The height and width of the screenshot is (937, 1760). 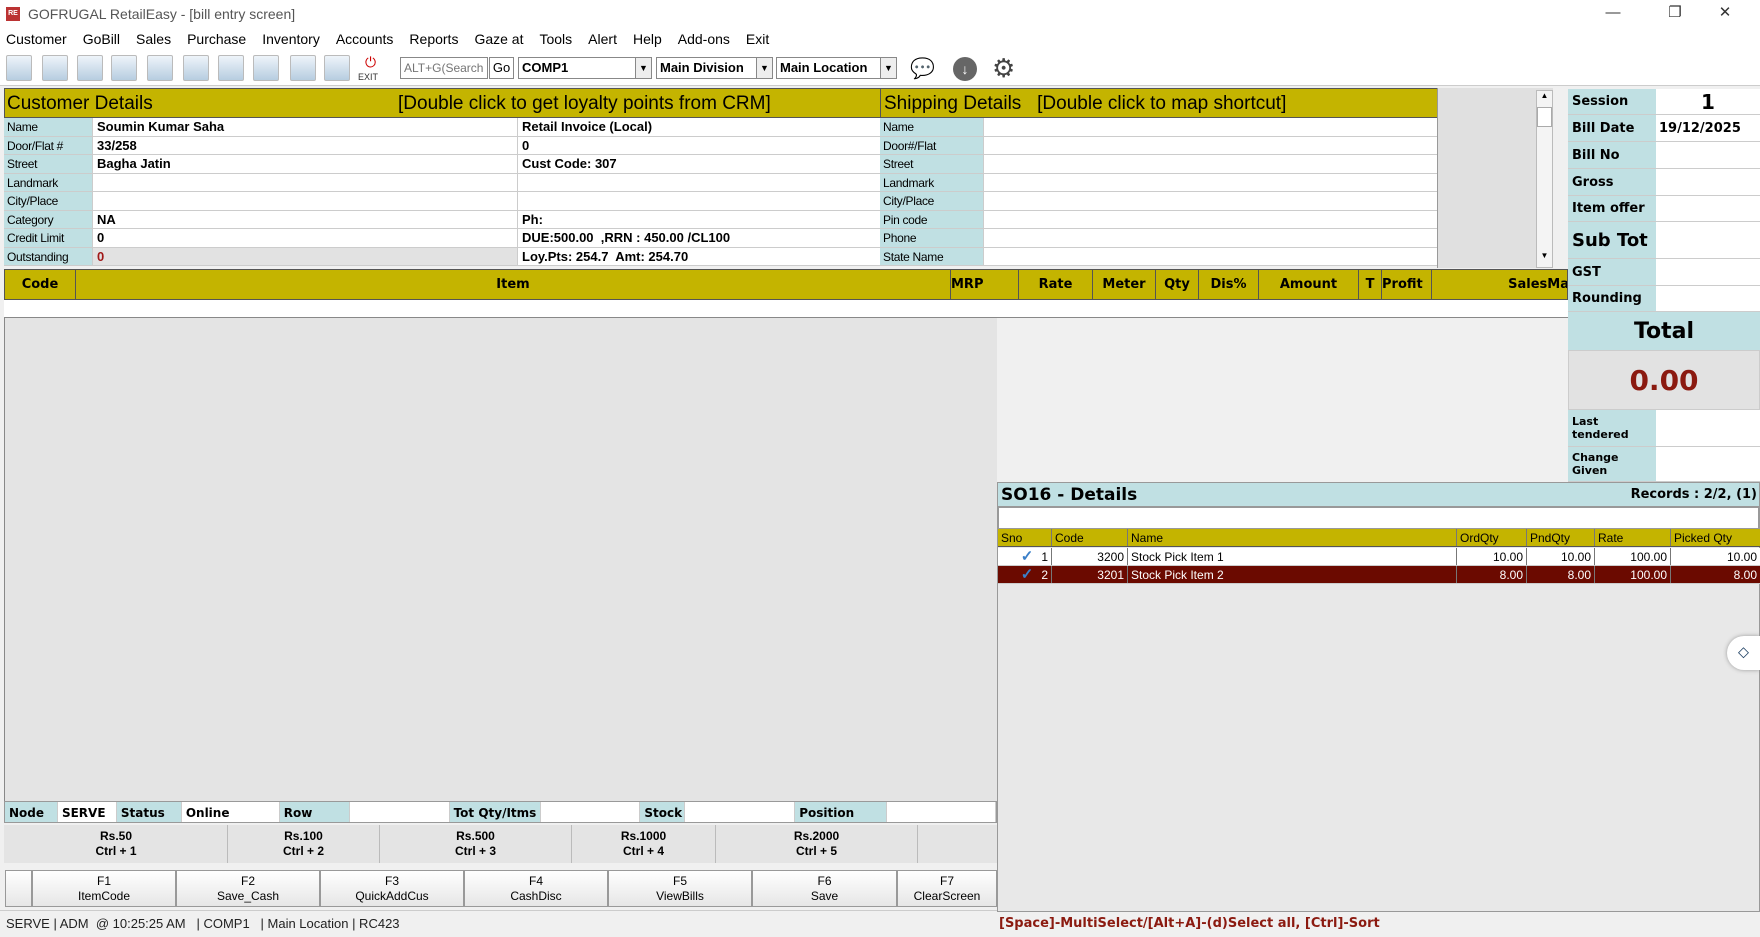 What do you see at coordinates (704, 39) in the screenshot?
I see `menu-add-ons: Add-ons` at bounding box center [704, 39].